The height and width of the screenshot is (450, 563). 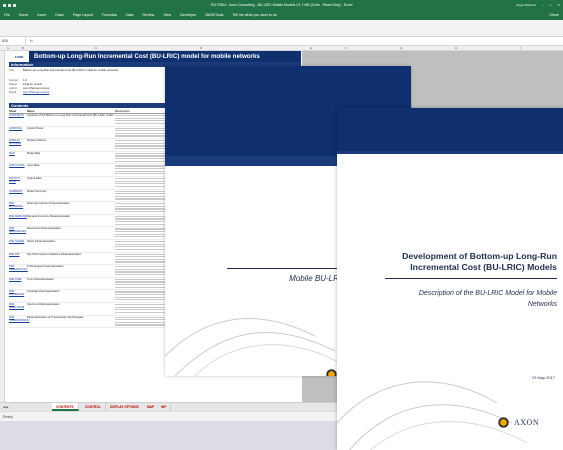 I want to click on sheet-name: Spectrum Parameterisation, so click(x=43, y=304).